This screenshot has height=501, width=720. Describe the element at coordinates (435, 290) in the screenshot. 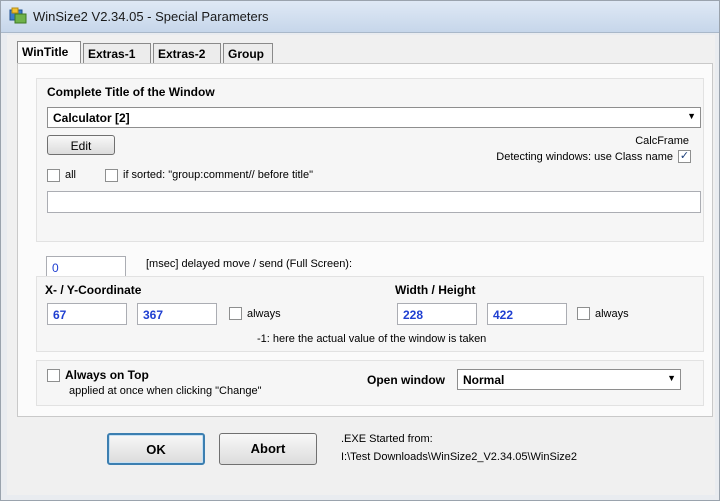

I see `width-height-heading: Width / Height` at that location.